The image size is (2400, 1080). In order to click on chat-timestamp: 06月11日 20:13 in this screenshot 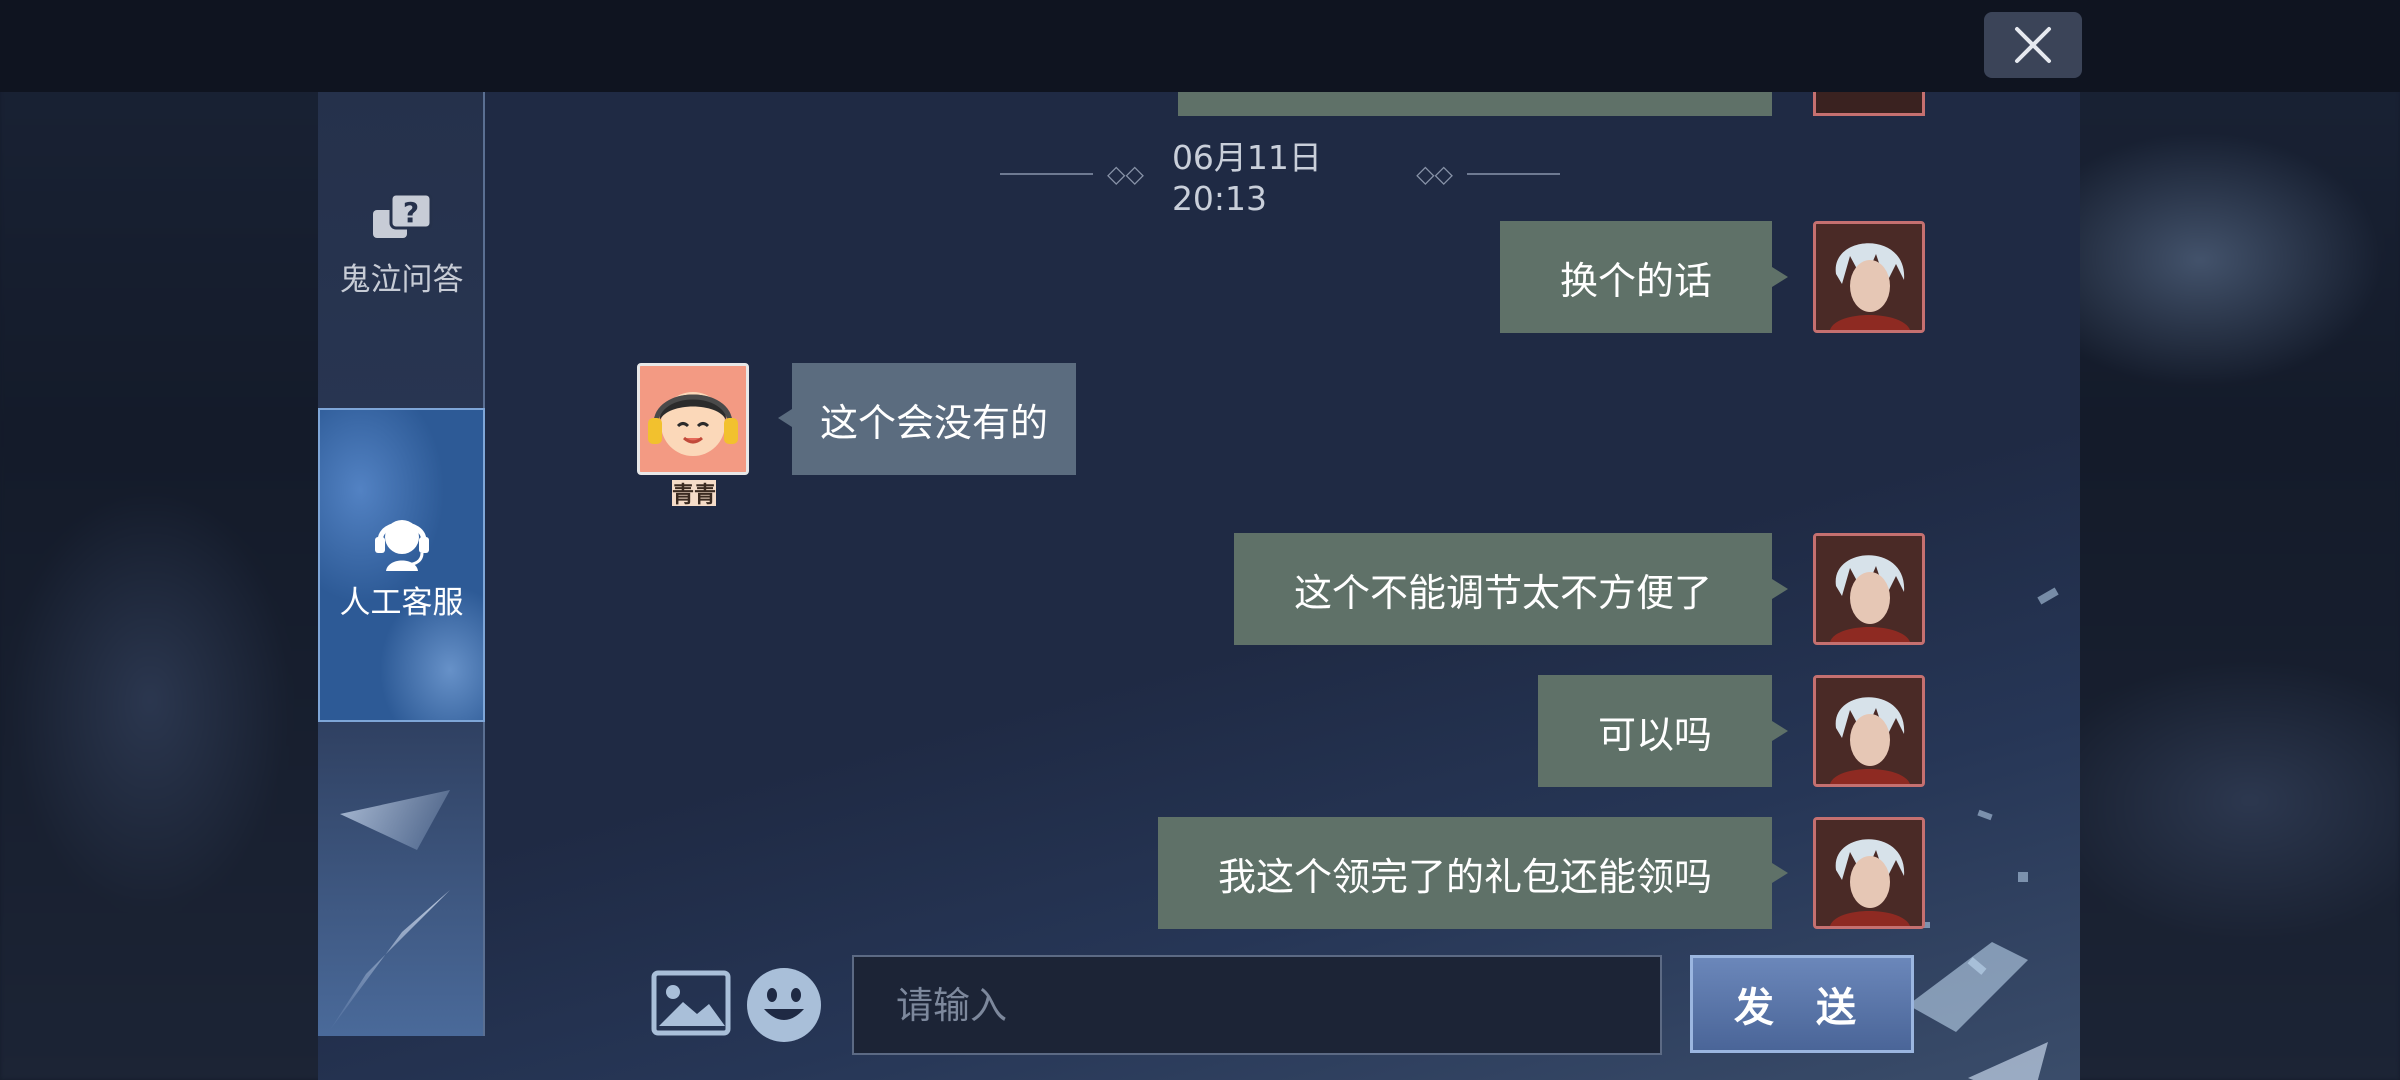, I will do `click(1246, 177)`.